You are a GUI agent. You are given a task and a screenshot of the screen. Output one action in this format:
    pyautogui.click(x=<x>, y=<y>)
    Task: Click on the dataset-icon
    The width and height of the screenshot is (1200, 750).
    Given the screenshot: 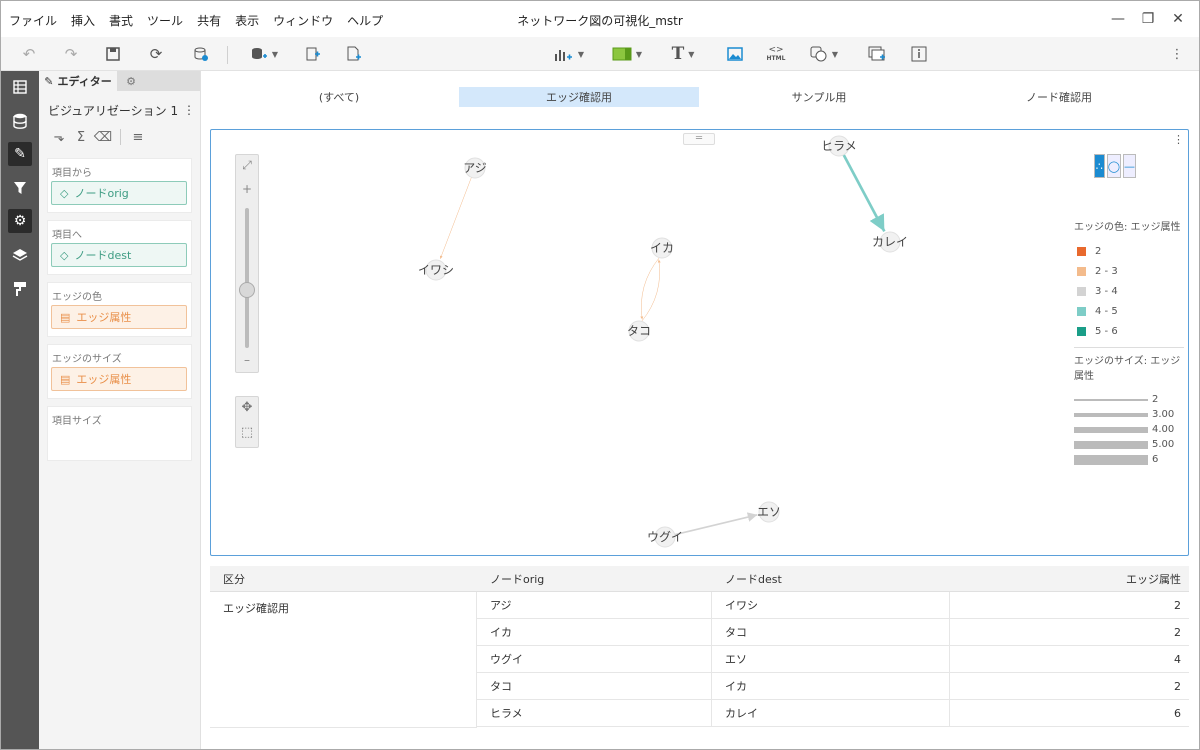 What is the action you would take?
    pyautogui.click(x=20, y=87)
    